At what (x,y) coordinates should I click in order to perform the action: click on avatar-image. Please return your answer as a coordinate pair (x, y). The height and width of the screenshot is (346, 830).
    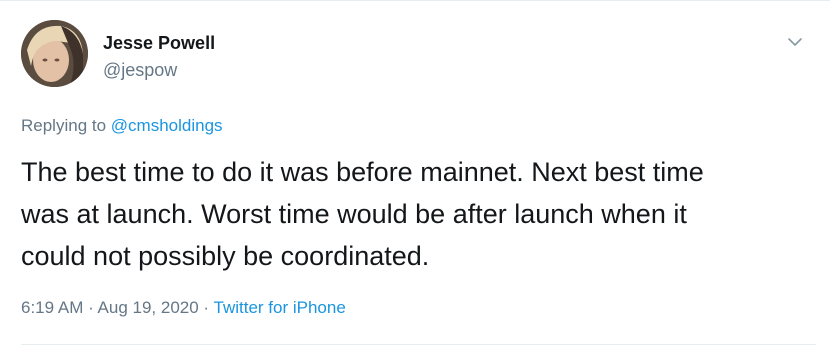
    Looking at the image, I should click on (54, 53).